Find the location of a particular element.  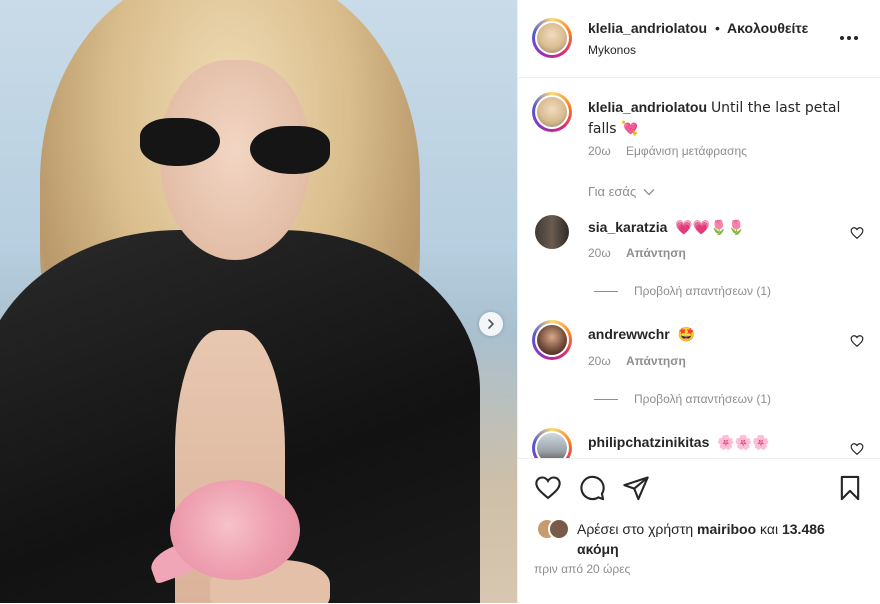

liker-avatar is located at coordinates (559, 529).